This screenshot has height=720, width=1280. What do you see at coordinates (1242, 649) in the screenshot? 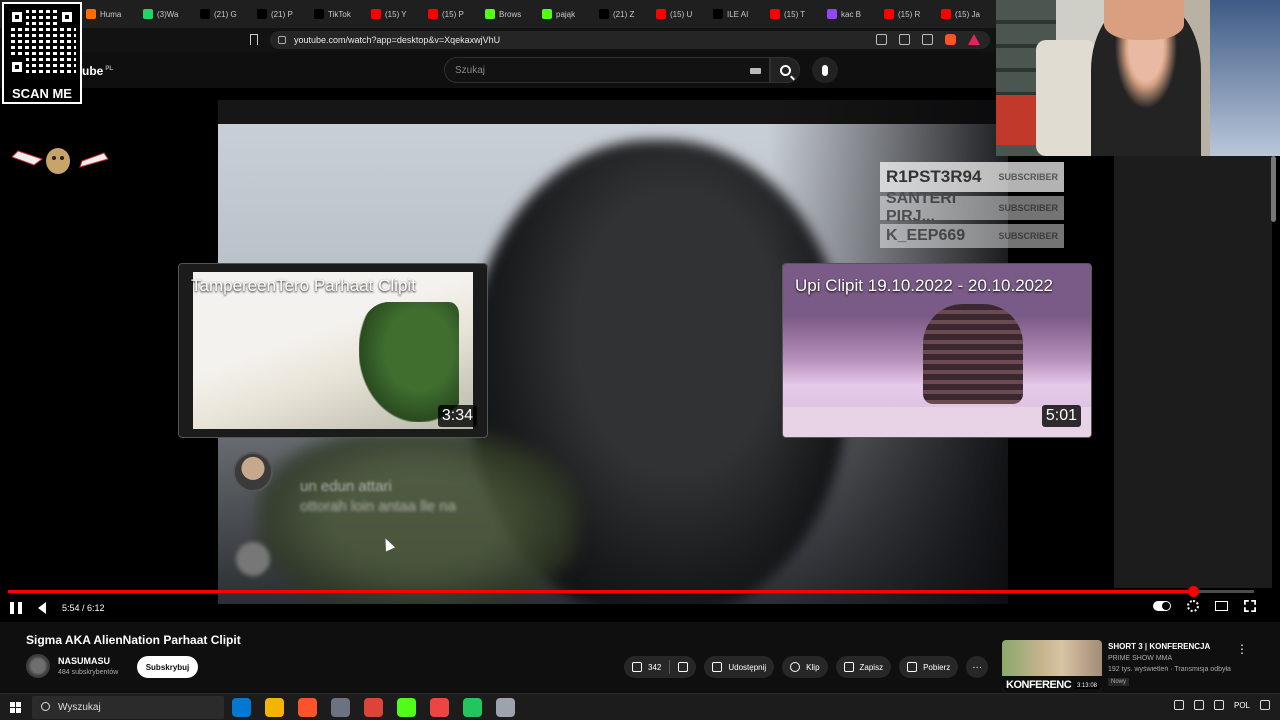
I see `suggested-more-icon: ⋮` at bounding box center [1242, 649].